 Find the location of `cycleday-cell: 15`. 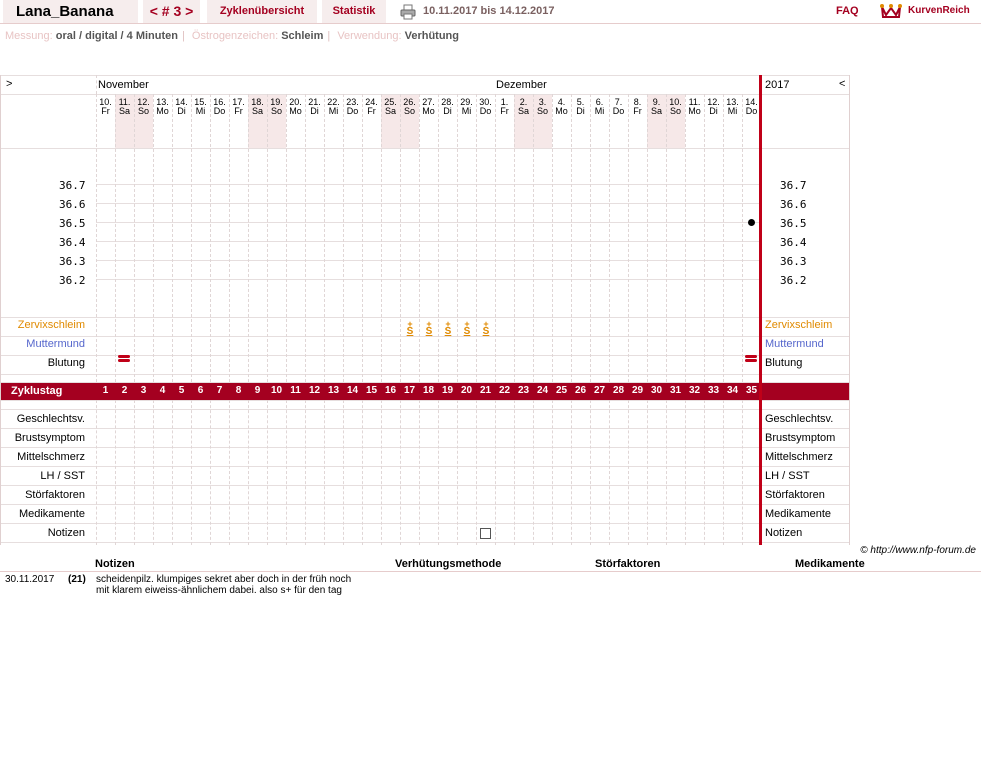

cycleday-cell: 15 is located at coordinates (371, 391).